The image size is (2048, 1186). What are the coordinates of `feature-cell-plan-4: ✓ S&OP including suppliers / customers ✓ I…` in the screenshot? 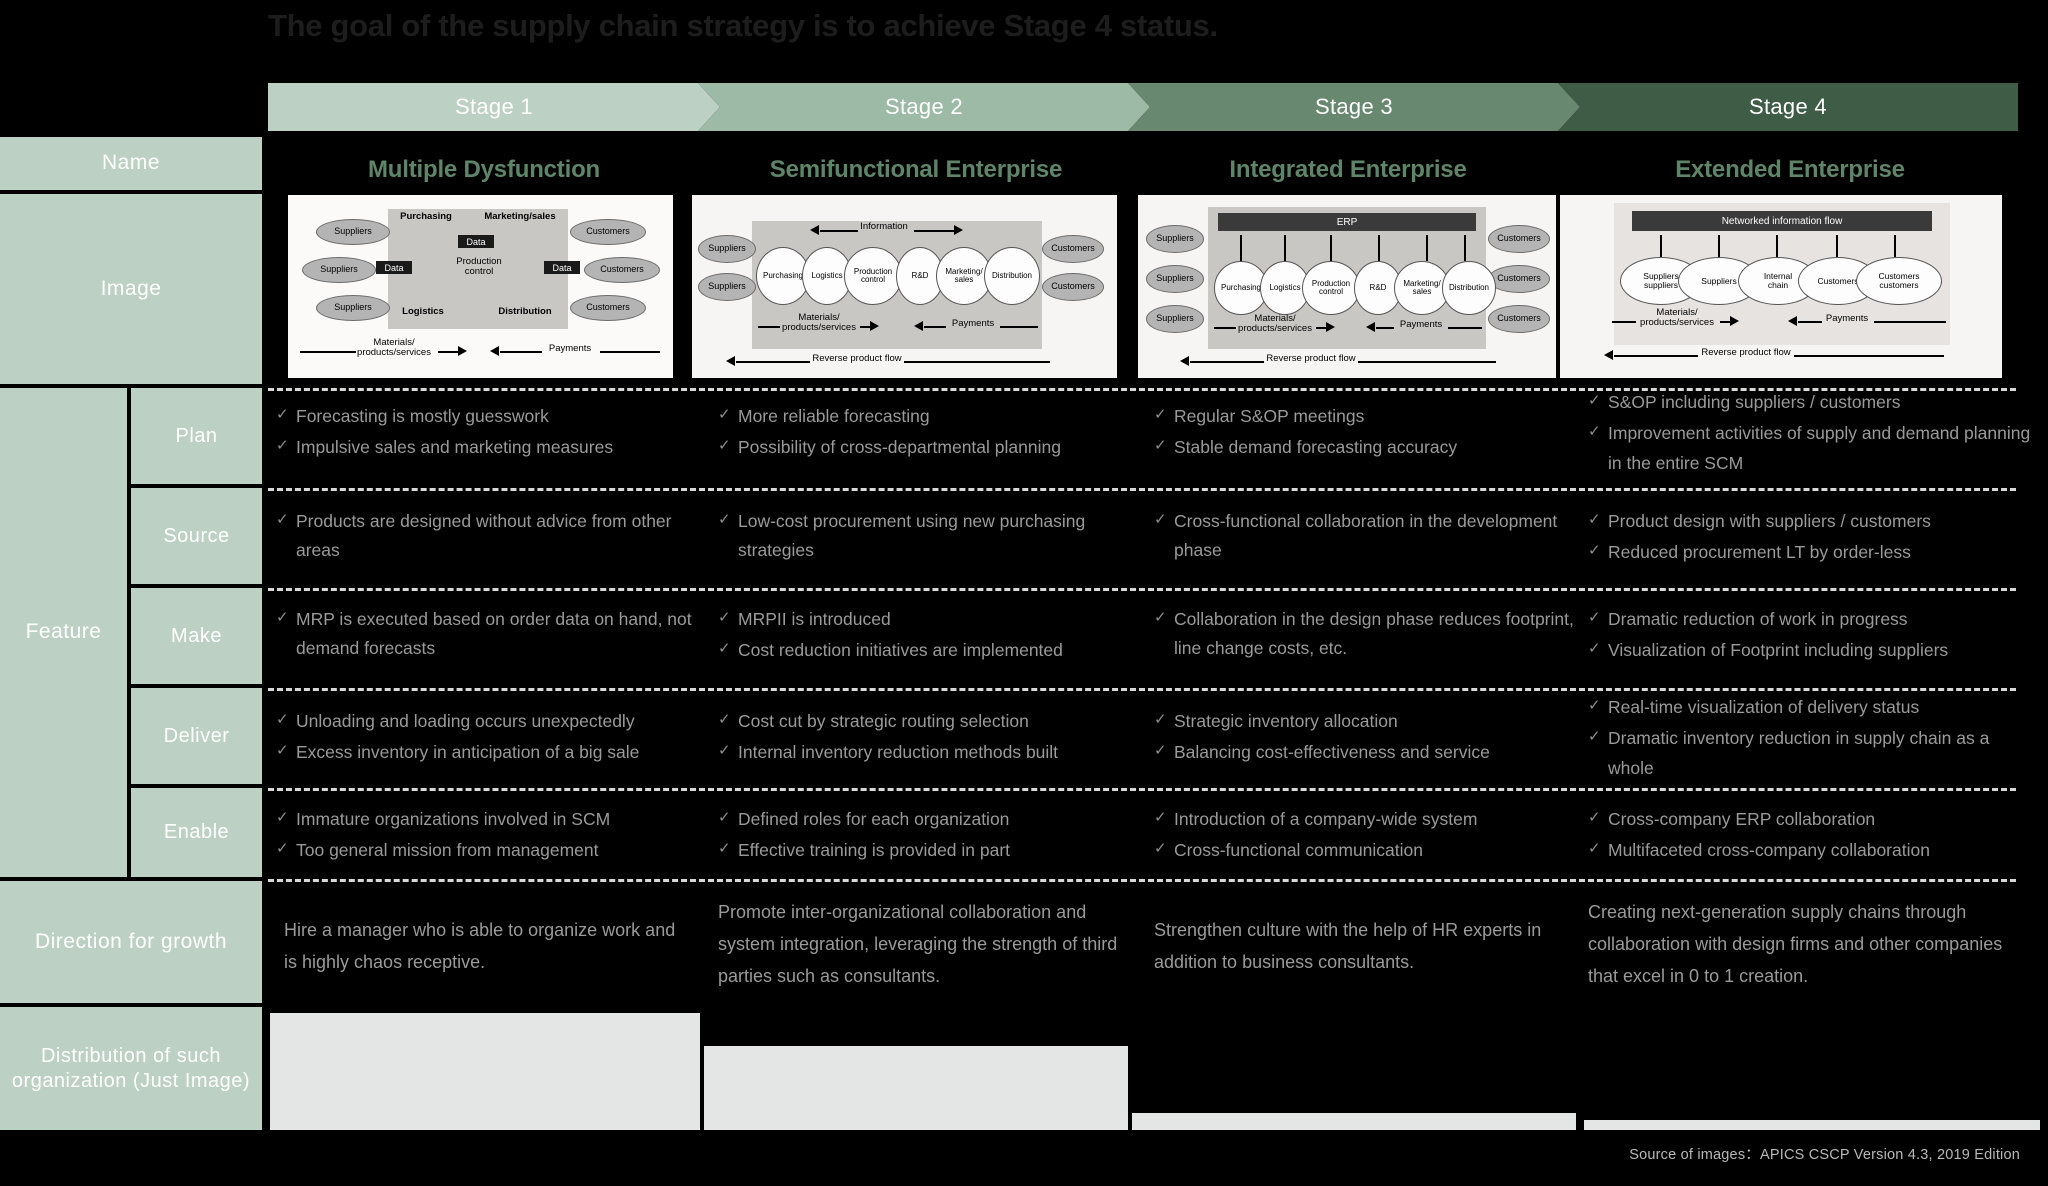 It's located at (1812, 434).